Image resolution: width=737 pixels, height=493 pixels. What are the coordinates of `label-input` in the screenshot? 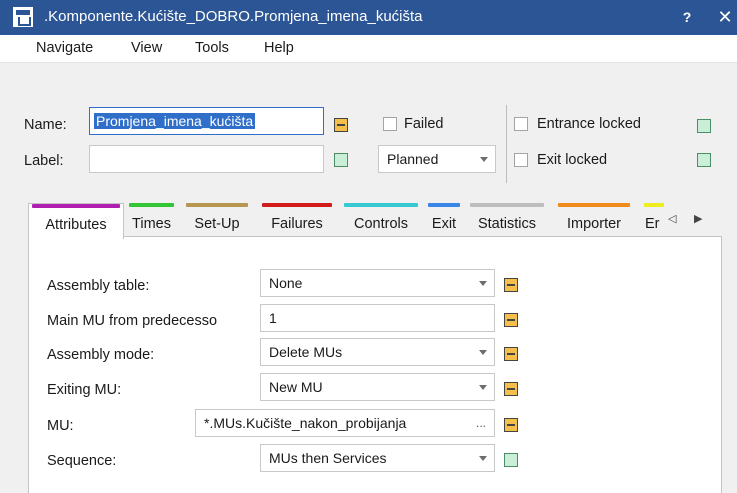 It's located at (206, 159).